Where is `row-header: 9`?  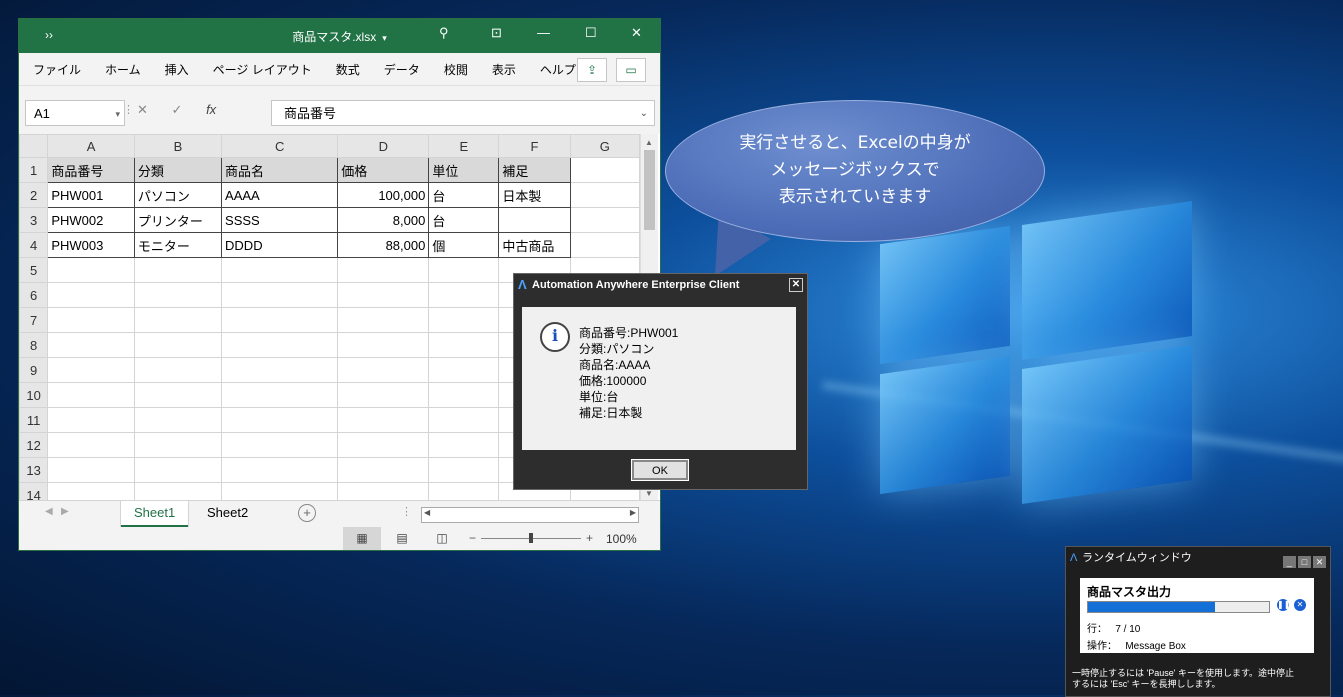
row-header: 9 is located at coordinates (34, 370).